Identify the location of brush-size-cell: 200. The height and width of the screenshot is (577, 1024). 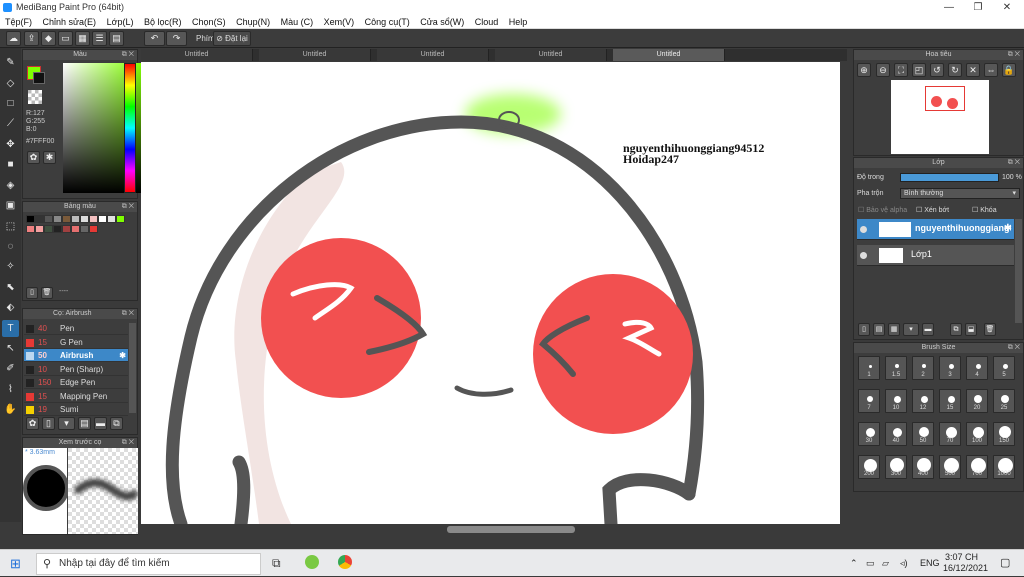
(869, 467).